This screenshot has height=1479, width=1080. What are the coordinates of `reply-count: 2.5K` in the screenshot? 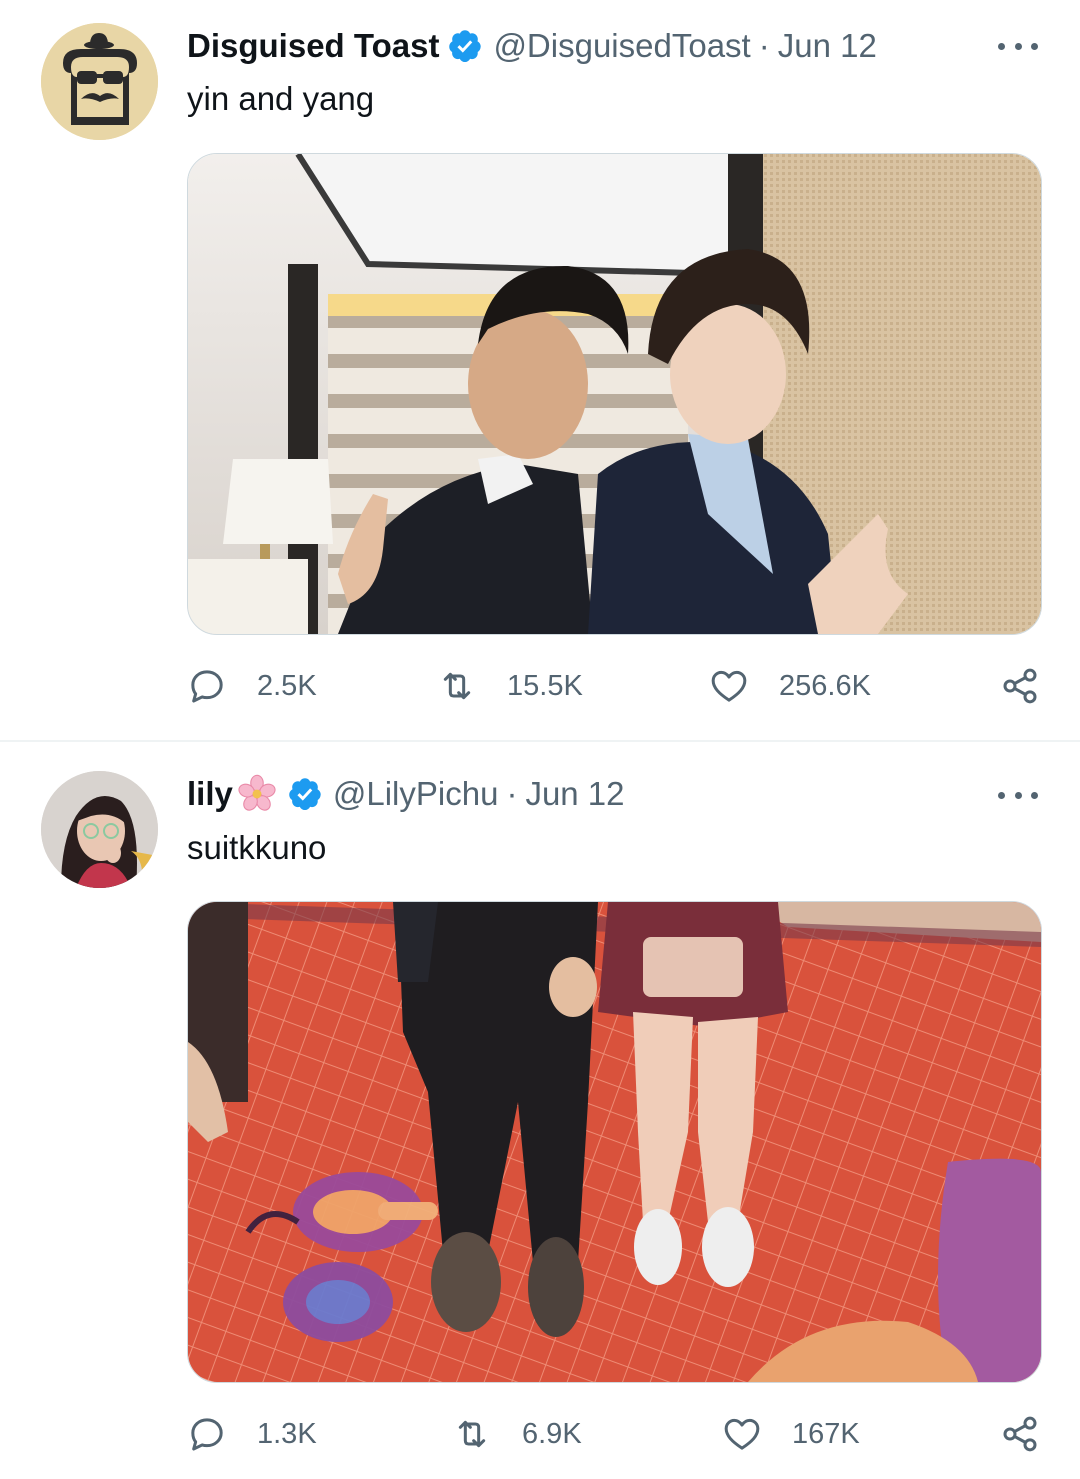 It's located at (287, 685).